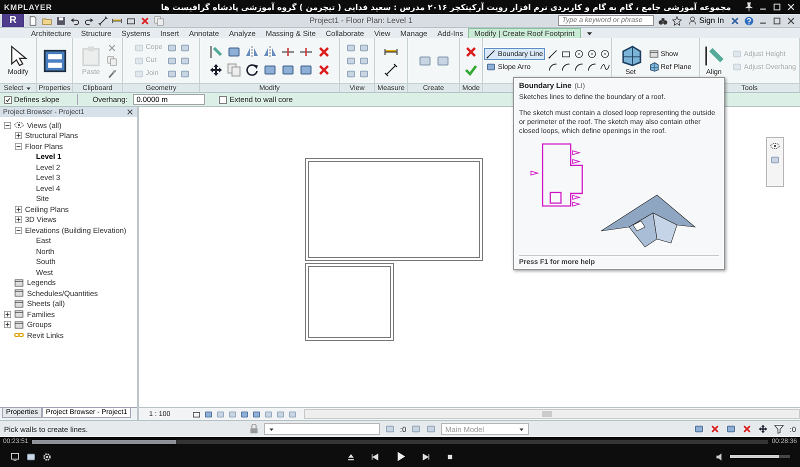  I want to click on undo-icon, so click(75, 21).